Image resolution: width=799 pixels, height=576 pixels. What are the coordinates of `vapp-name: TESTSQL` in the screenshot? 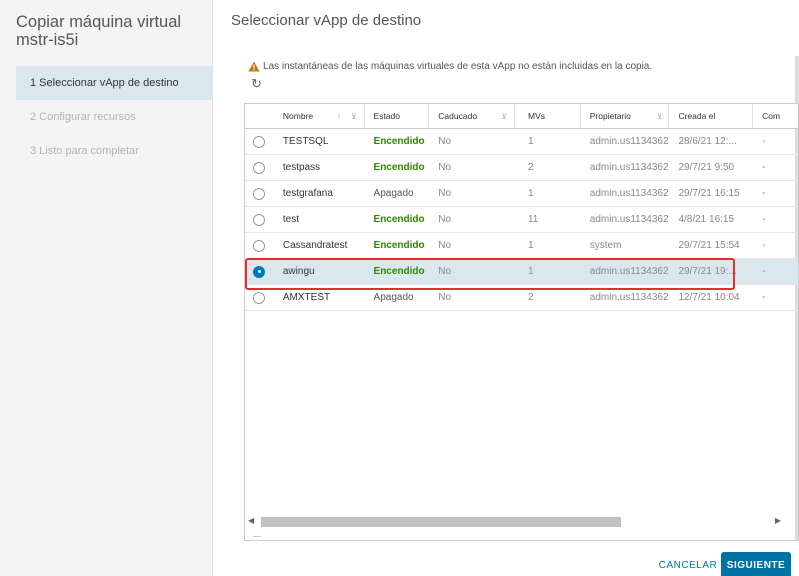 It's located at (305, 141).